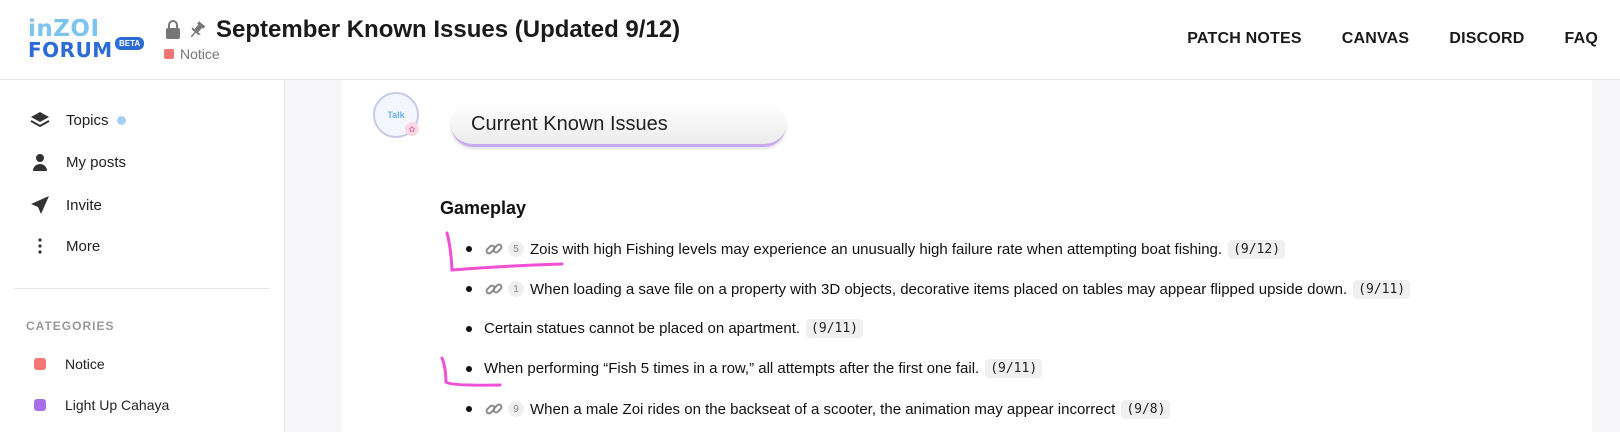 The image size is (1620, 432). I want to click on categories-header: CATEGORIES, so click(70, 326).